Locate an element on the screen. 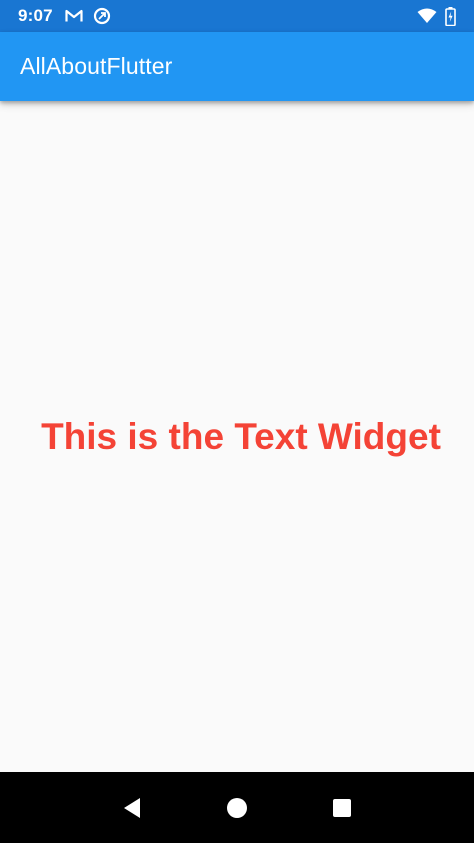 The width and height of the screenshot is (474, 843). back-button is located at coordinates (132, 808).